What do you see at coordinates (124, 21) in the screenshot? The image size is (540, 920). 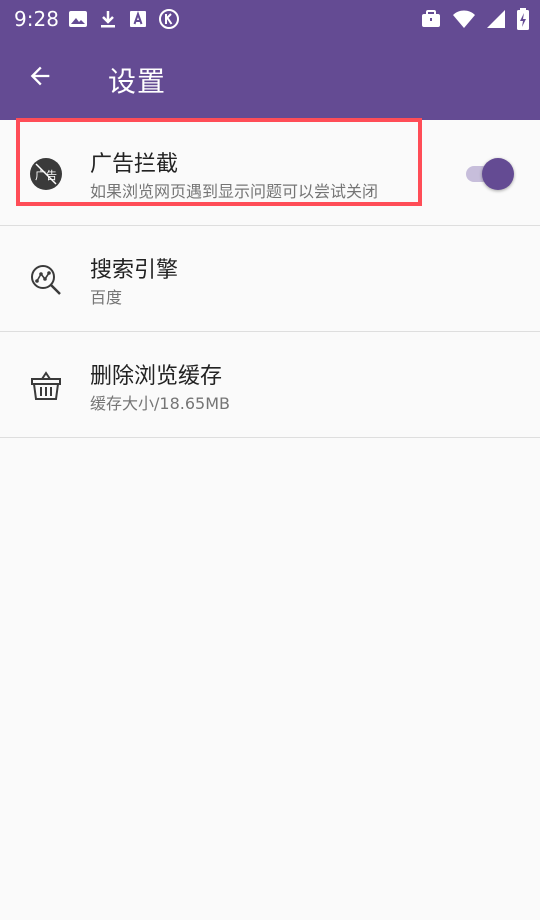 I see `status-left-icons` at bounding box center [124, 21].